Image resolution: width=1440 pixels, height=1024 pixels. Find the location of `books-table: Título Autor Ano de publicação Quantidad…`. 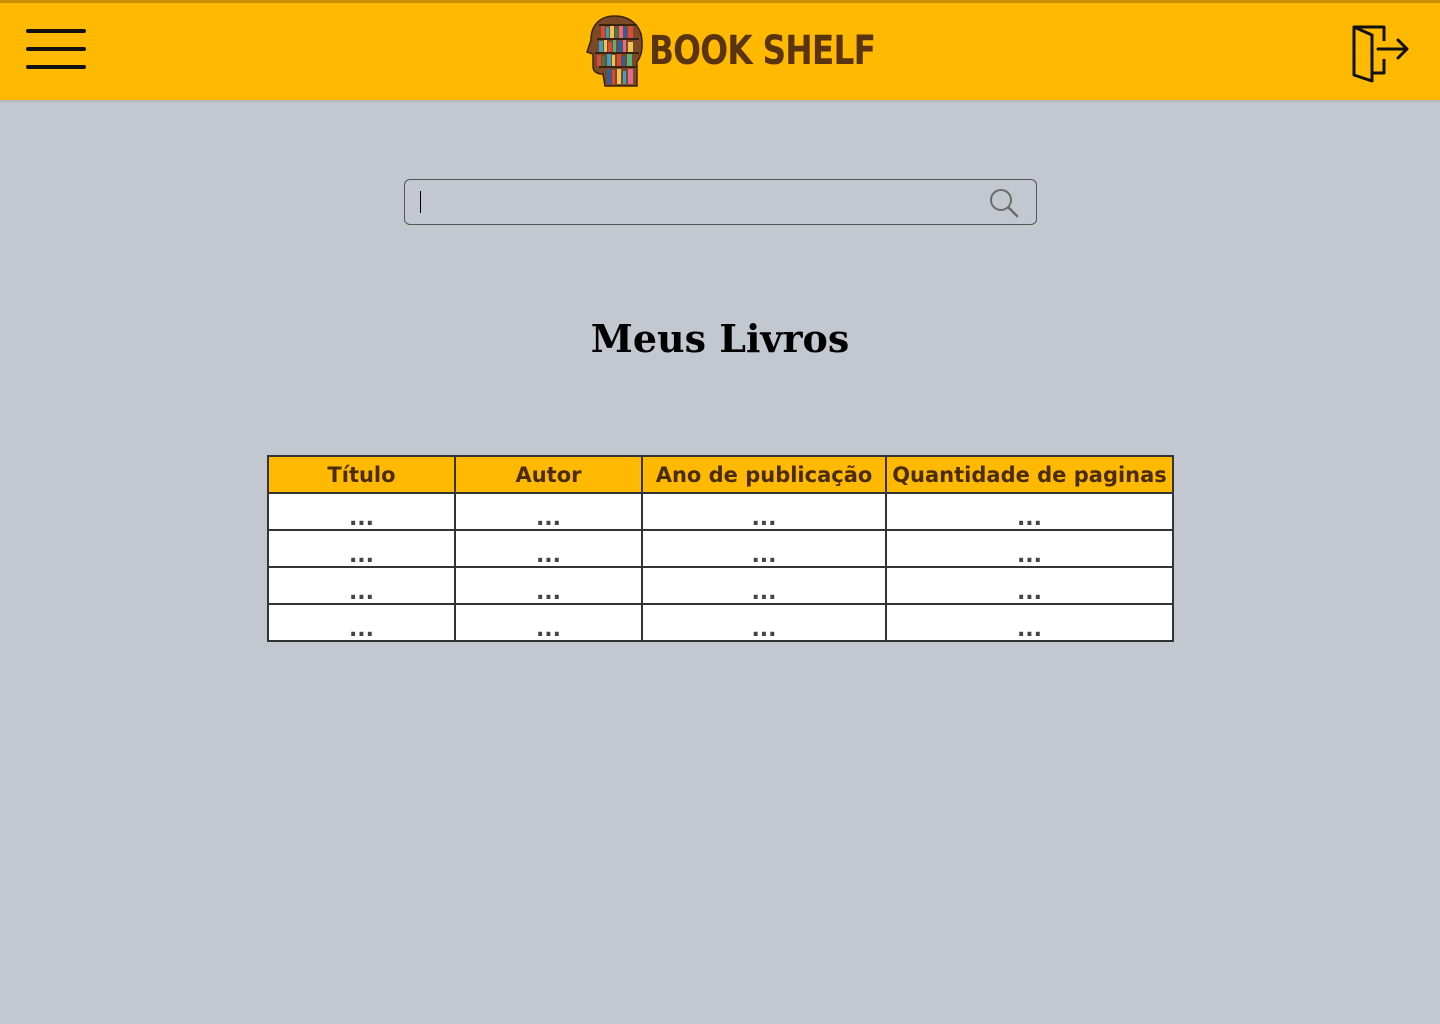

books-table: Título Autor Ano de publicação Quantidad… is located at coordinates (720, 548).